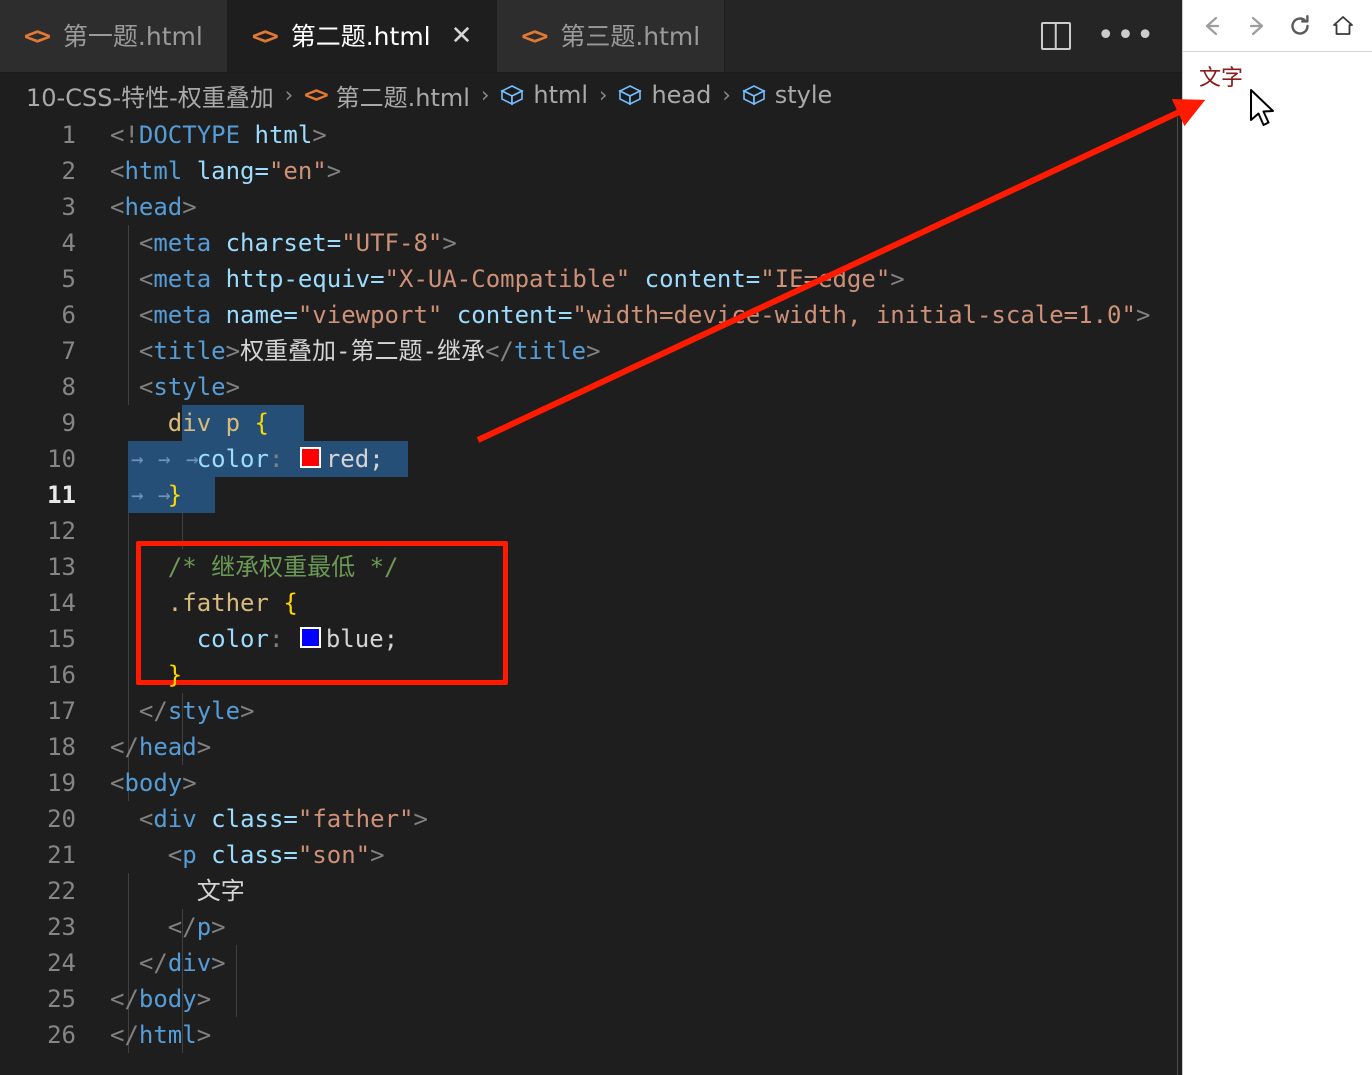 This screenshot has width=1372, height=1075. I want to click on line-number: 3, so click(68, 207).